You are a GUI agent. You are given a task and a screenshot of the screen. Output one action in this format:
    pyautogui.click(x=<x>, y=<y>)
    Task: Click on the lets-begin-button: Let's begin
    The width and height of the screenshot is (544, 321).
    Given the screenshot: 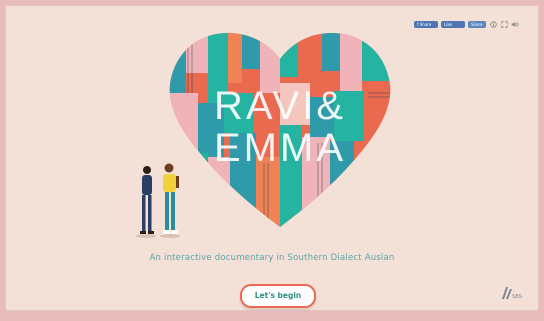 What is the action you would take?
    pyautogui.click(x=278, y=296)
    